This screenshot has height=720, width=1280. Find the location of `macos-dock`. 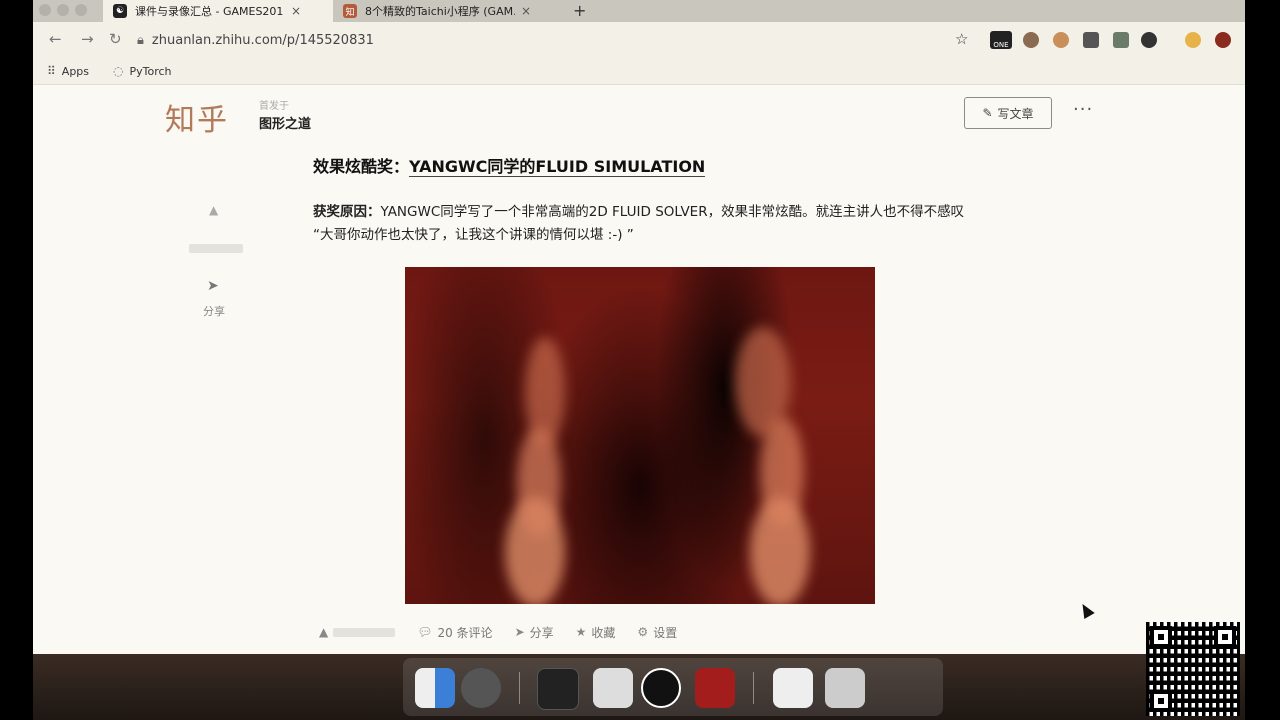

macos-dock is located at coordinates (639, 687).